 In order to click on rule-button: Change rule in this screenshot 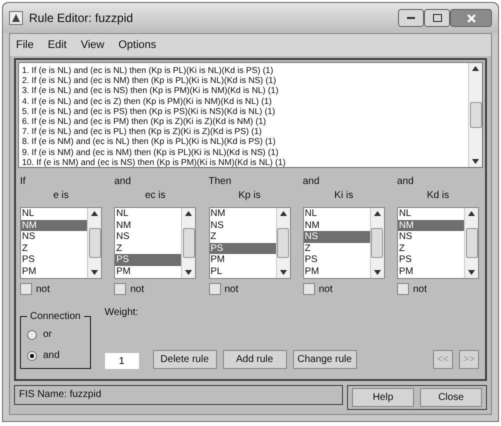, I will do `click(324, 359)`.